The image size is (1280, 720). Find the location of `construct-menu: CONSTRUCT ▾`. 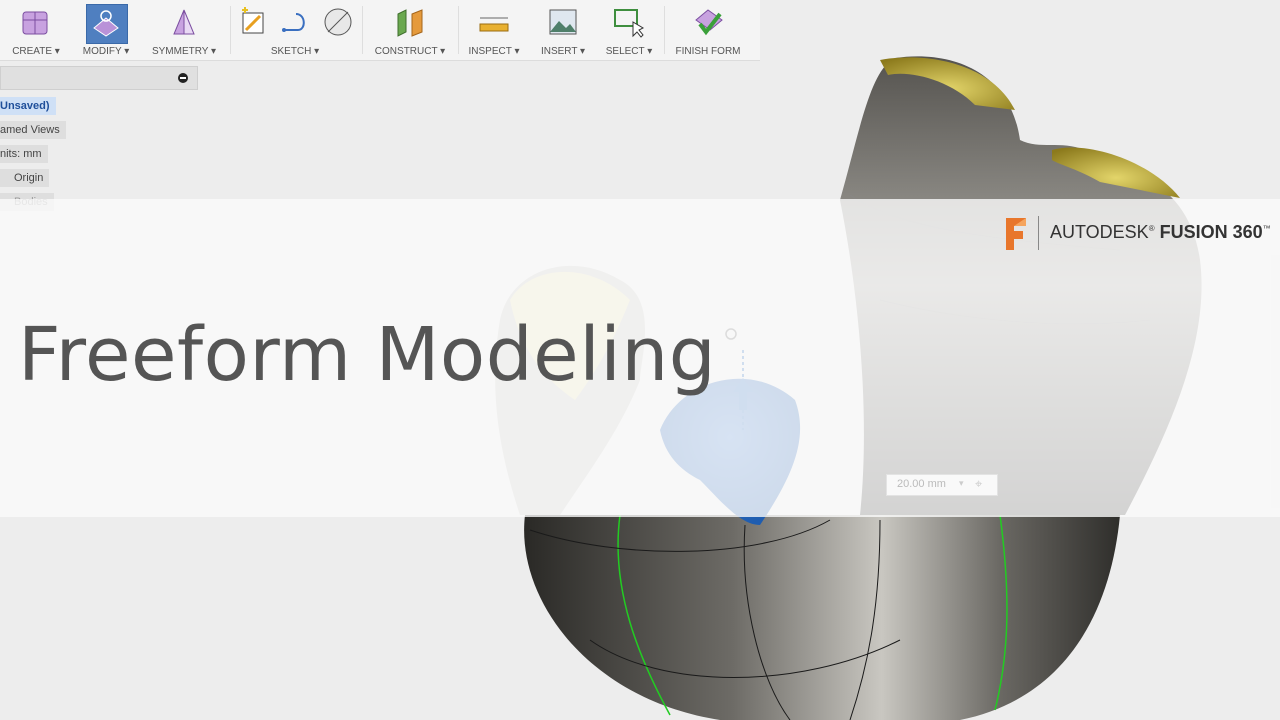

construct-menu: CONSTRUCT ▾ is located at coordinates (410, 30).